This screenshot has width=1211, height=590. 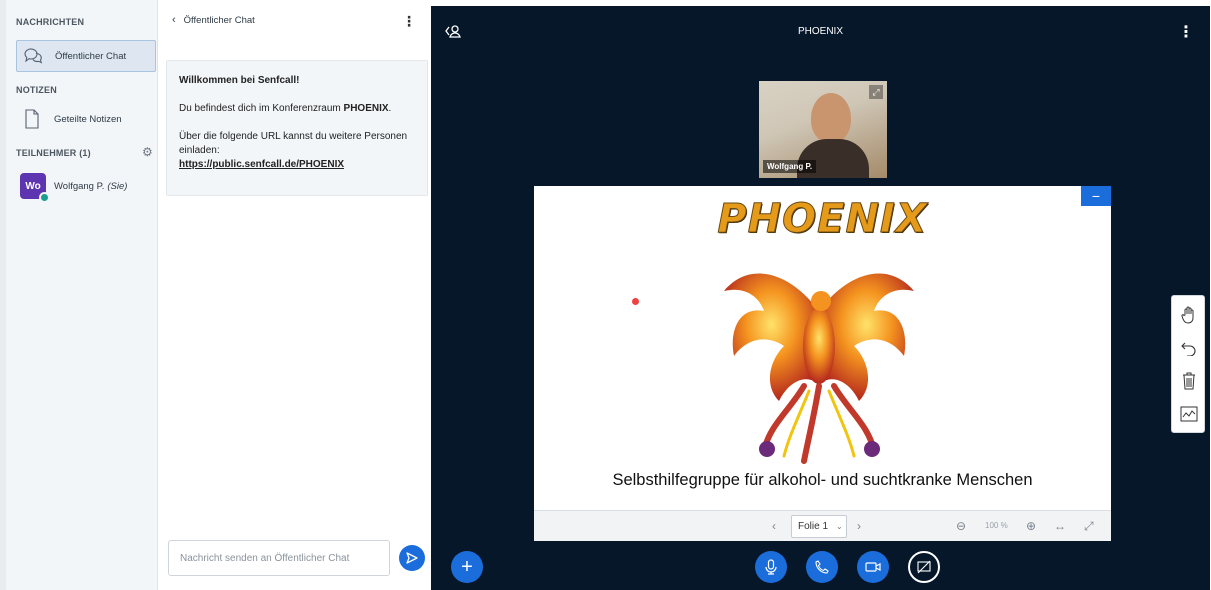 I want to click on avatar: Wo, so click(x=35, y=188).